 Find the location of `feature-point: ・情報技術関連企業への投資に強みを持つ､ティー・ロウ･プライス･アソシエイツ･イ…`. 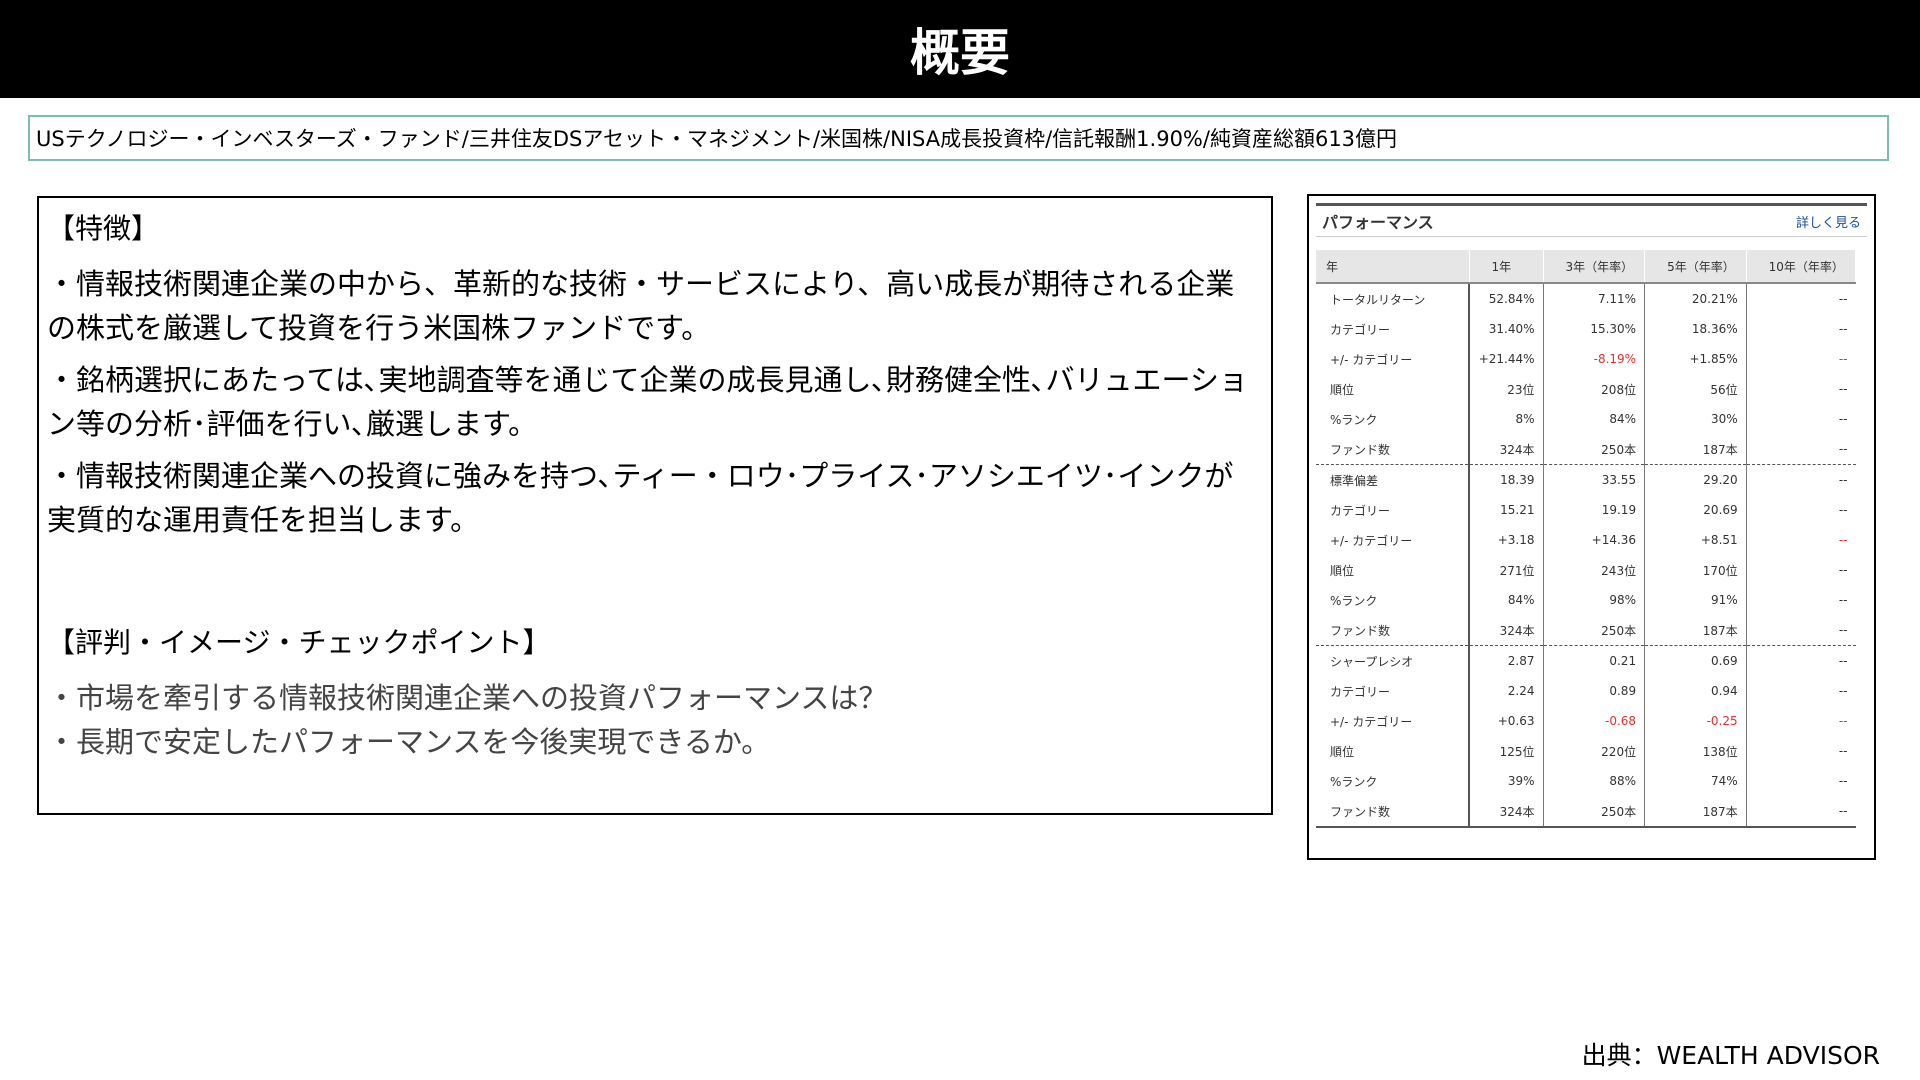

feature-point: ・情報技術関連企業への投資に強みを持つ､ティー・ロウ･プライス･アソシエイツ･イ… is located at coordinates (640, 498).